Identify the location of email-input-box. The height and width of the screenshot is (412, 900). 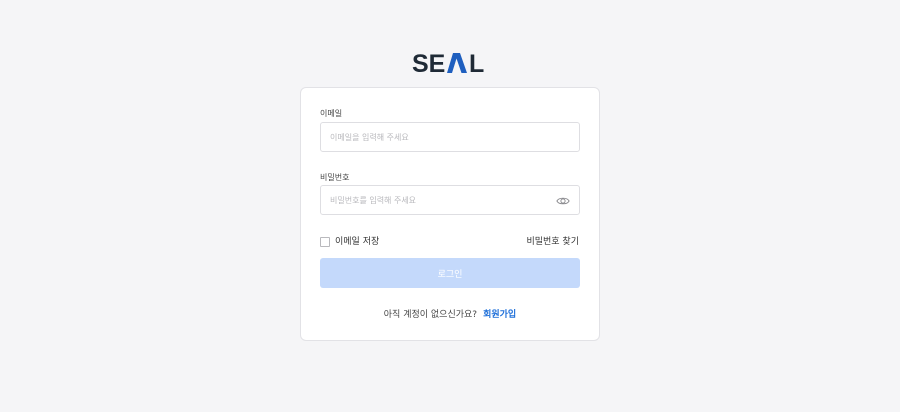
(450, 137).